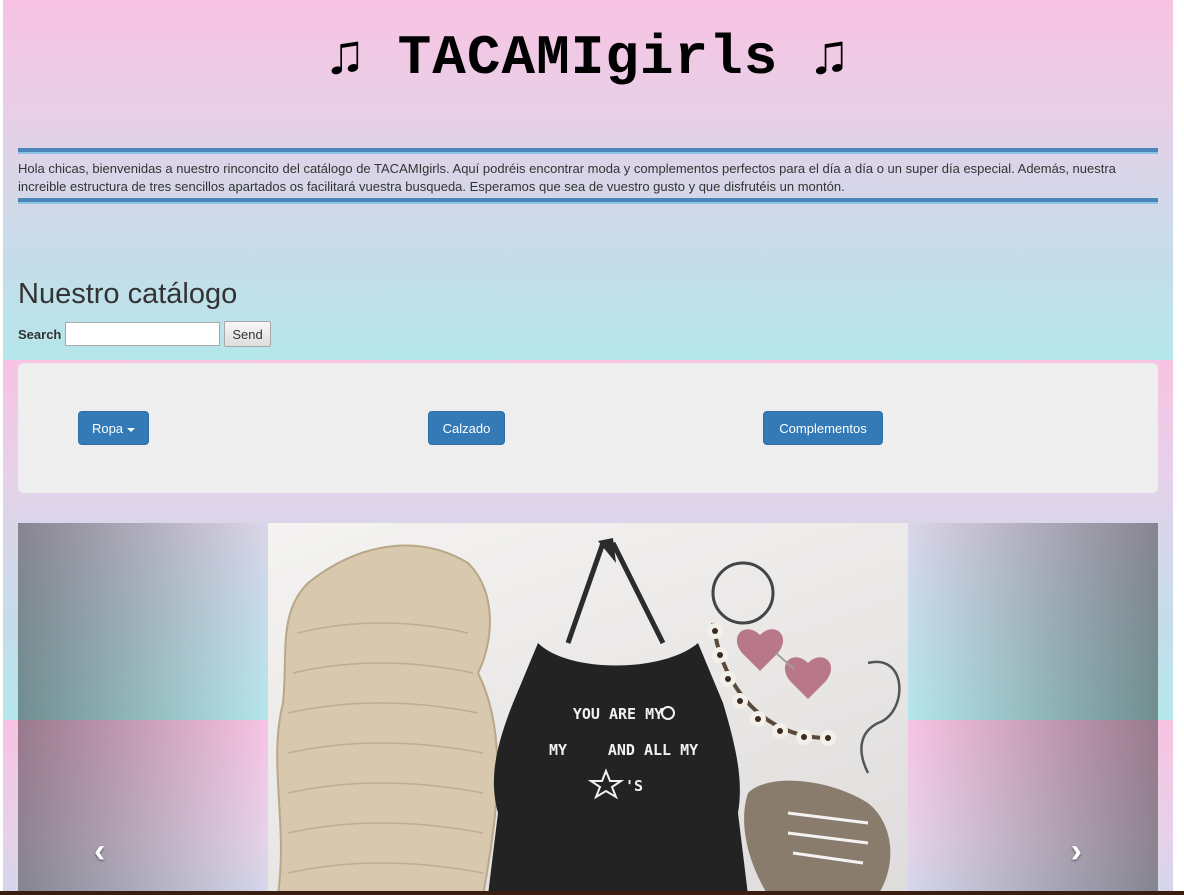  Describe the element at coordinates (592, 893) in the screenshot. I see `window-bottom-edge` at that location.